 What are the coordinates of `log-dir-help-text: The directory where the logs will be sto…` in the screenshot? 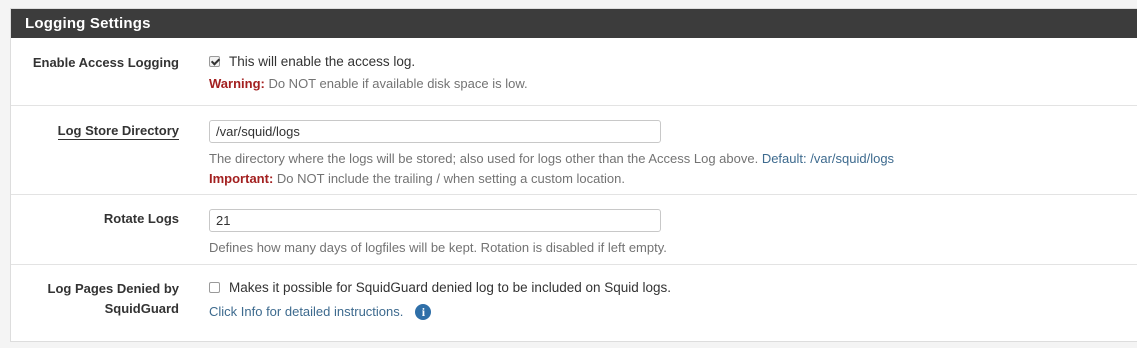 It's located at (485, 158).